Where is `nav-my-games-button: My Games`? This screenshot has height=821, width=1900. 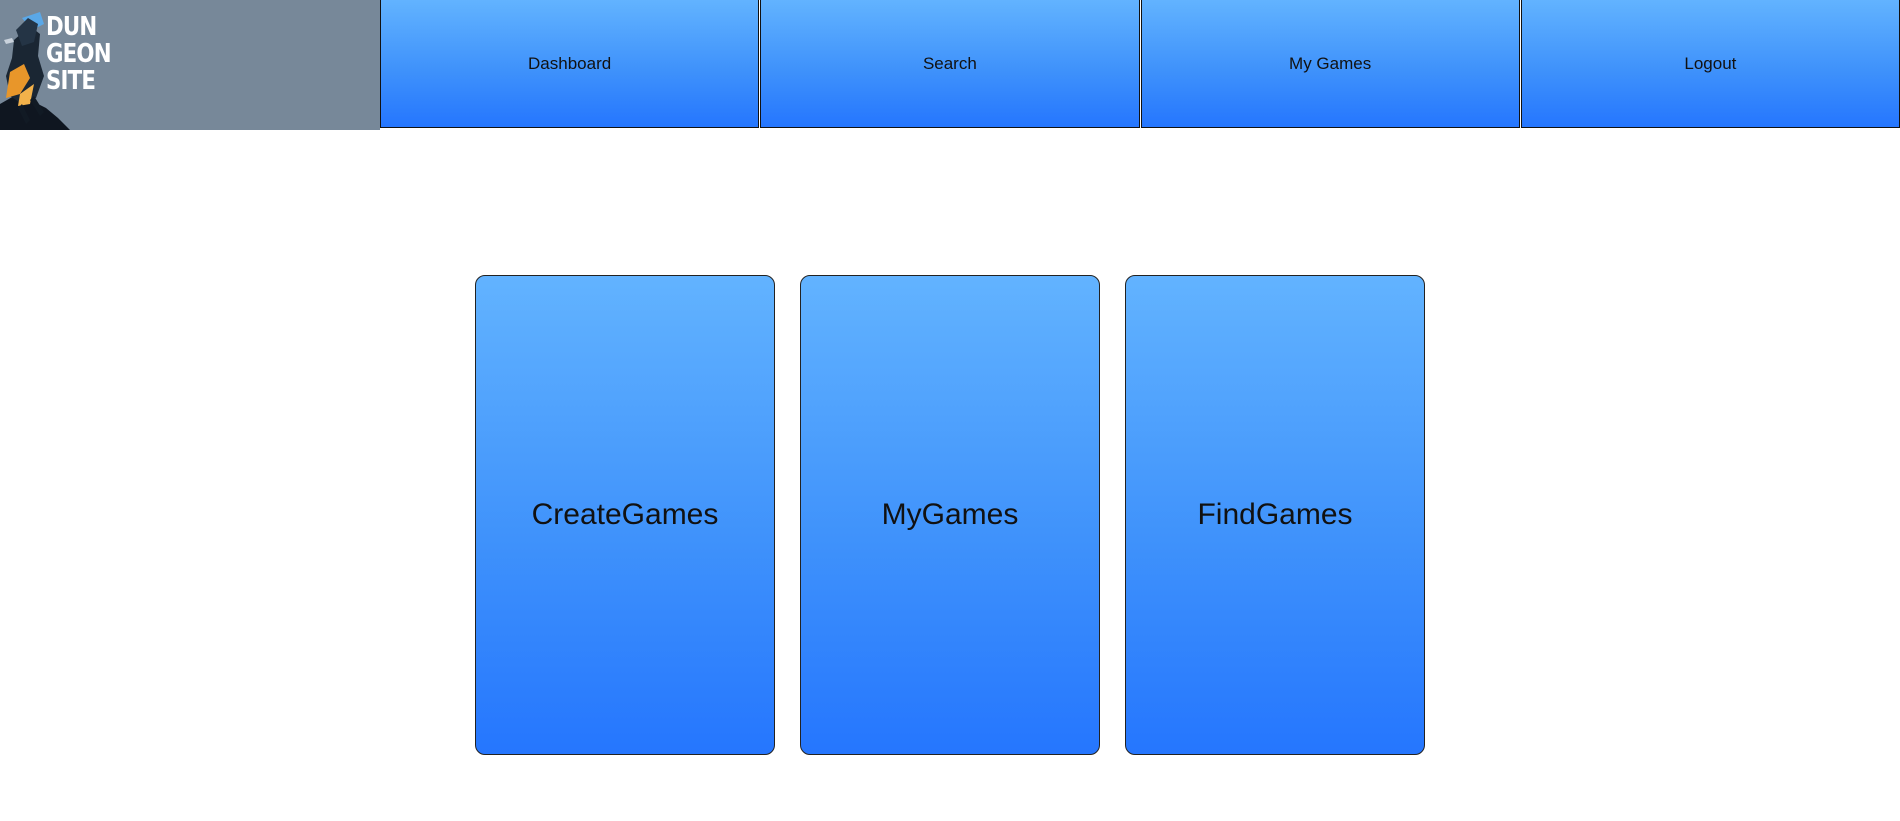
nav-my-games-button: My Games is located at coordinates (1330, 64).